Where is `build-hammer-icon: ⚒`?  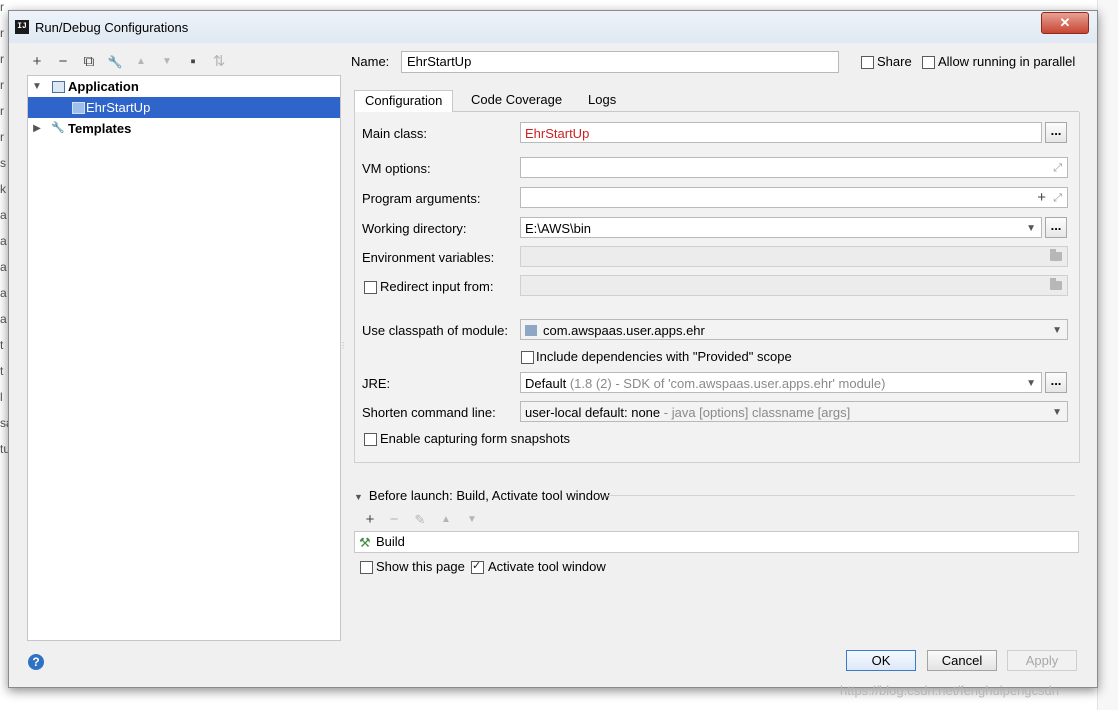
build-hammer-icon: ⚒ is located at coordinates (365, 542).